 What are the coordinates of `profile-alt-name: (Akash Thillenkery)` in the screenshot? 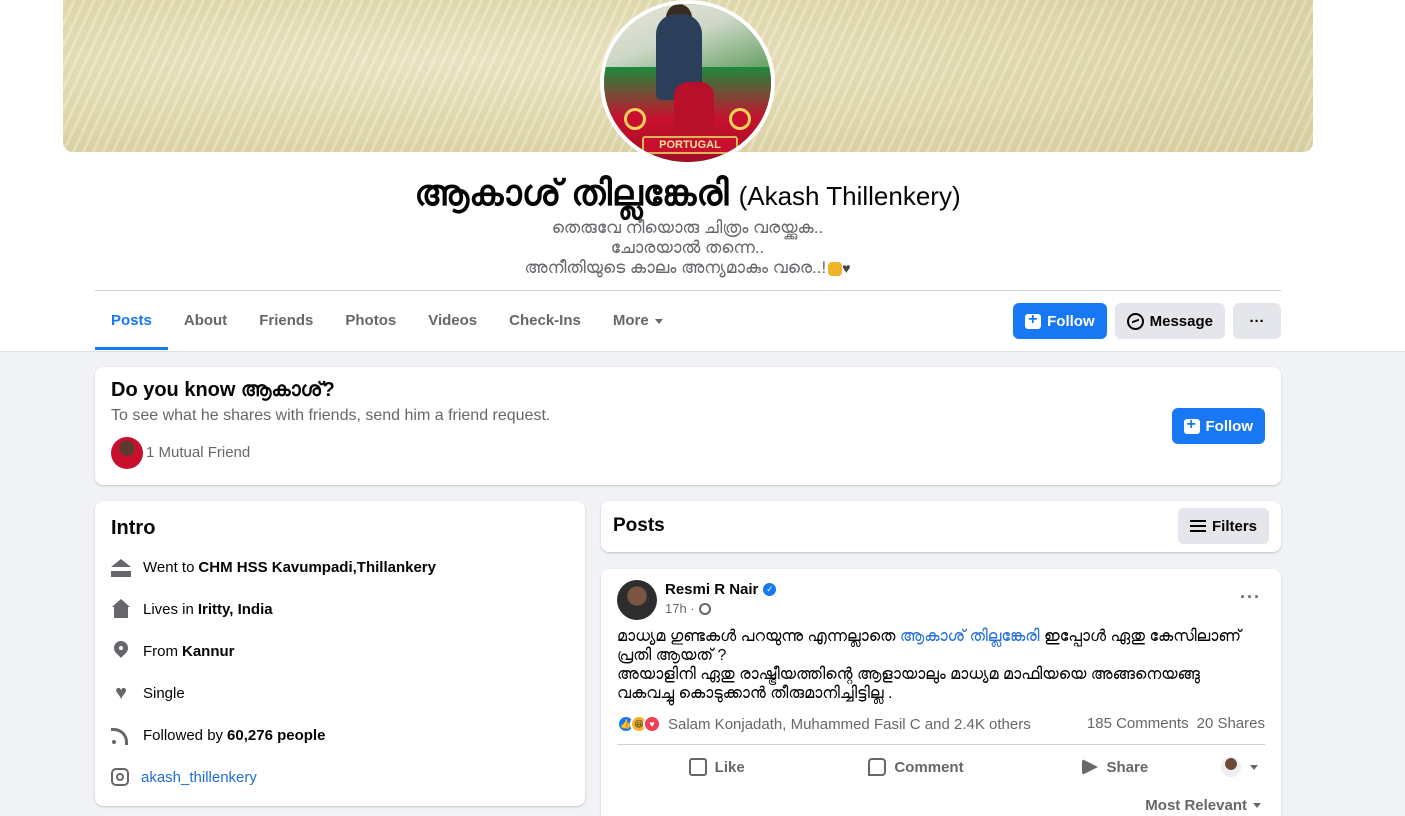 It's located at (849, 196).